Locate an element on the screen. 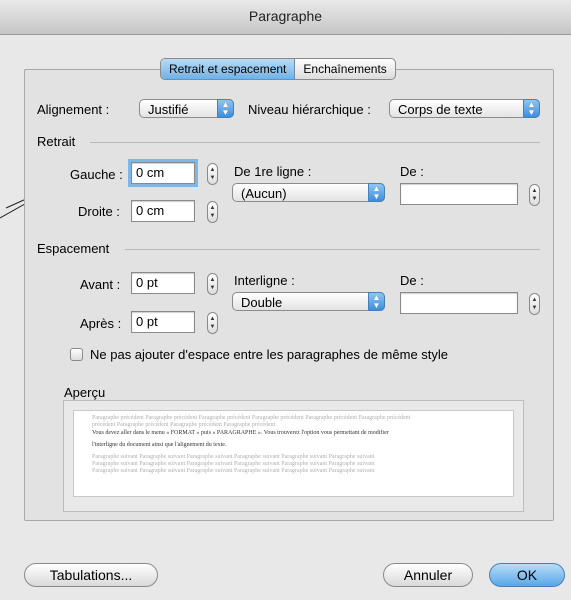 The height and width of the screenshot is (600, 571). outline-level-value: Corps de texte is located at coordinates (440, 109).